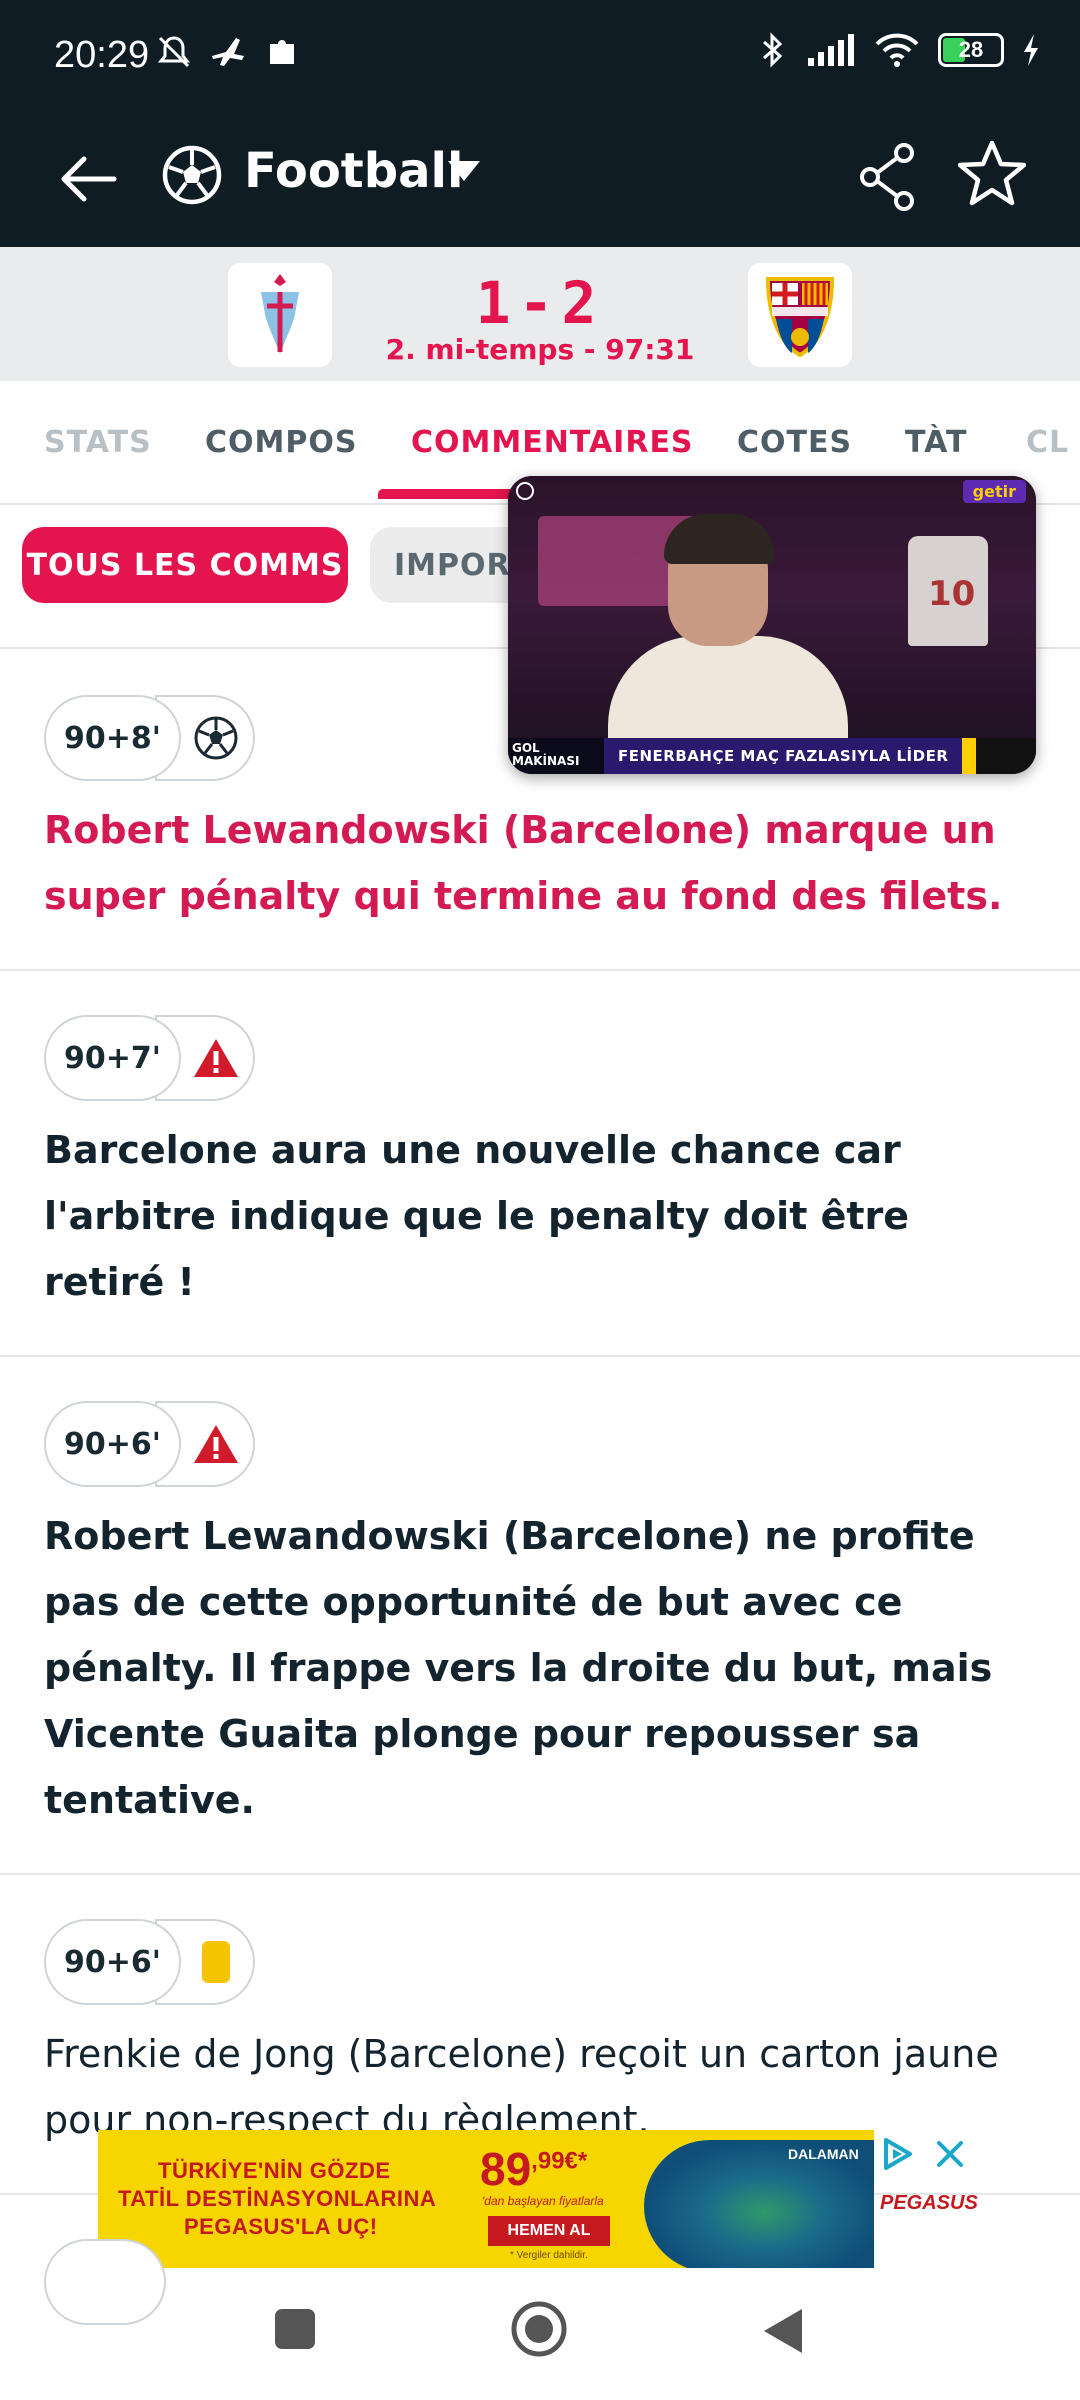 This screenshot has width=1080, height=2400. Describe the element at coordinates (823, 2154) in the screenshot. I see `ad-region-label: DALAMAN` at that location.